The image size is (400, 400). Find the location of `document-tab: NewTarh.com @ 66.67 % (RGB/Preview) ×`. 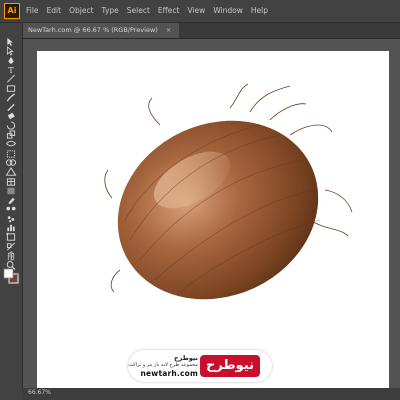

document-tab: NewTarh.com @ 66.67 % (RGB/Preview) × is located at coordinates (101, 30).